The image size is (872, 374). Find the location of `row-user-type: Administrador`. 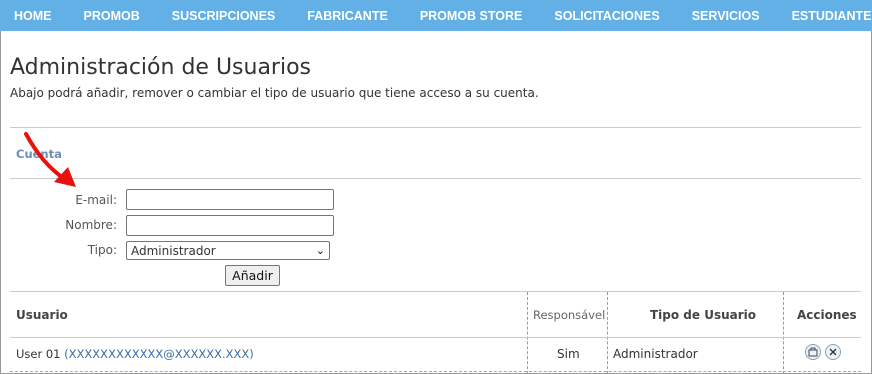

row-user-type: Administrador is located at coordinates (655, 354).